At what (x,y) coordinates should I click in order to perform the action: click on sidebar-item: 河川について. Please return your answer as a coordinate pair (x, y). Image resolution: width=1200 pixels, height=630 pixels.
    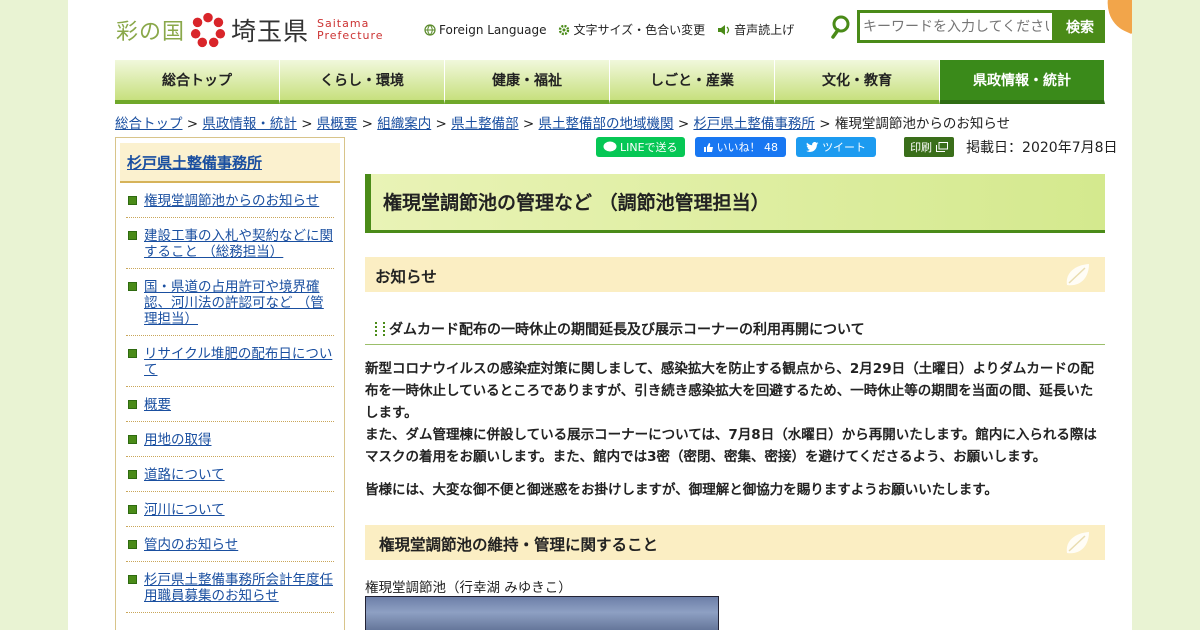
    Looking at the image, I should click on (230, 509).